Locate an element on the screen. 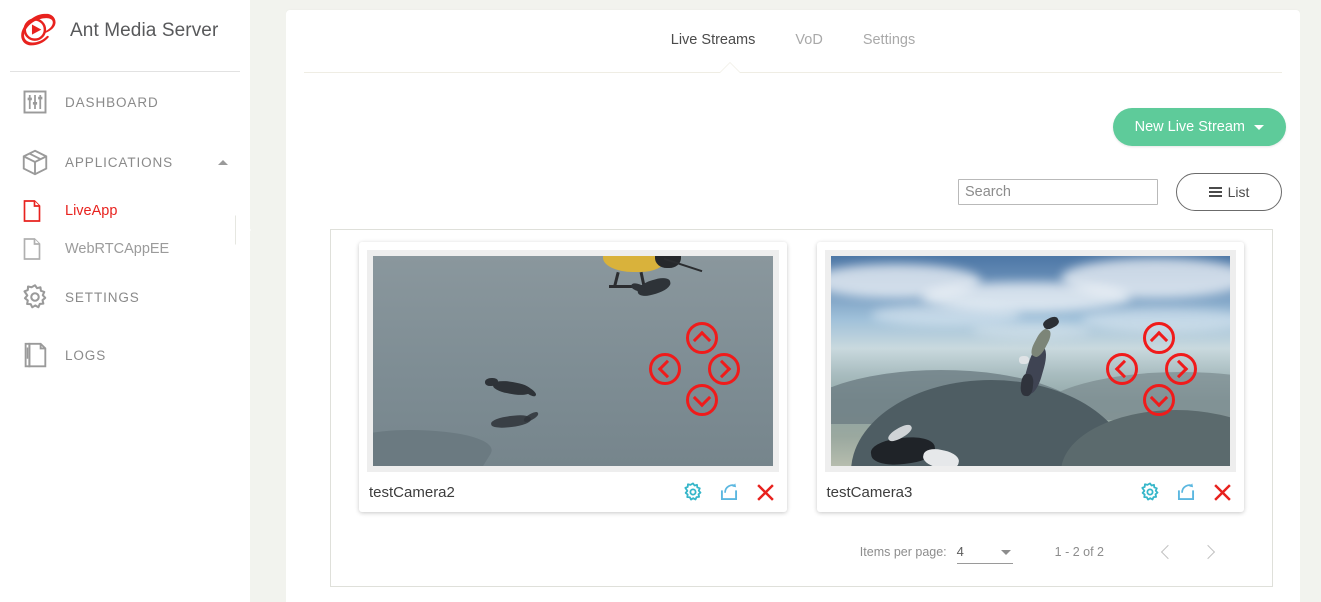 This screenshot has height=602, width=1321. stream-card-footer: testCamera3 is located at coordinates (1031, 492).